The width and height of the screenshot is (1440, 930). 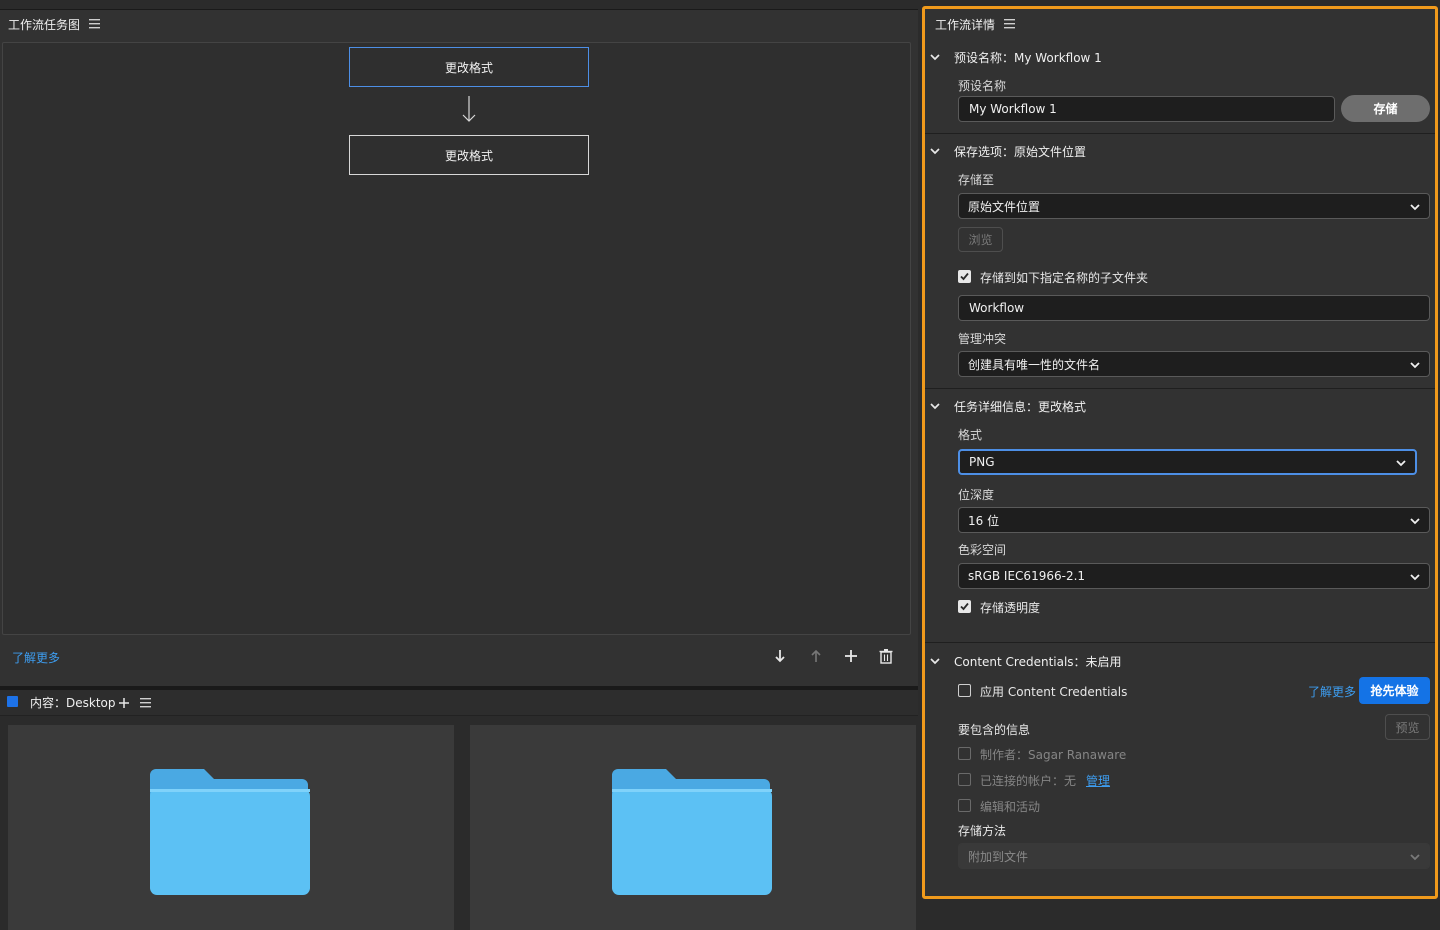 What do you see at coordinates (12, 701) in the screenshot?
I see `content-color-badge` at bounding box center [12, 701].